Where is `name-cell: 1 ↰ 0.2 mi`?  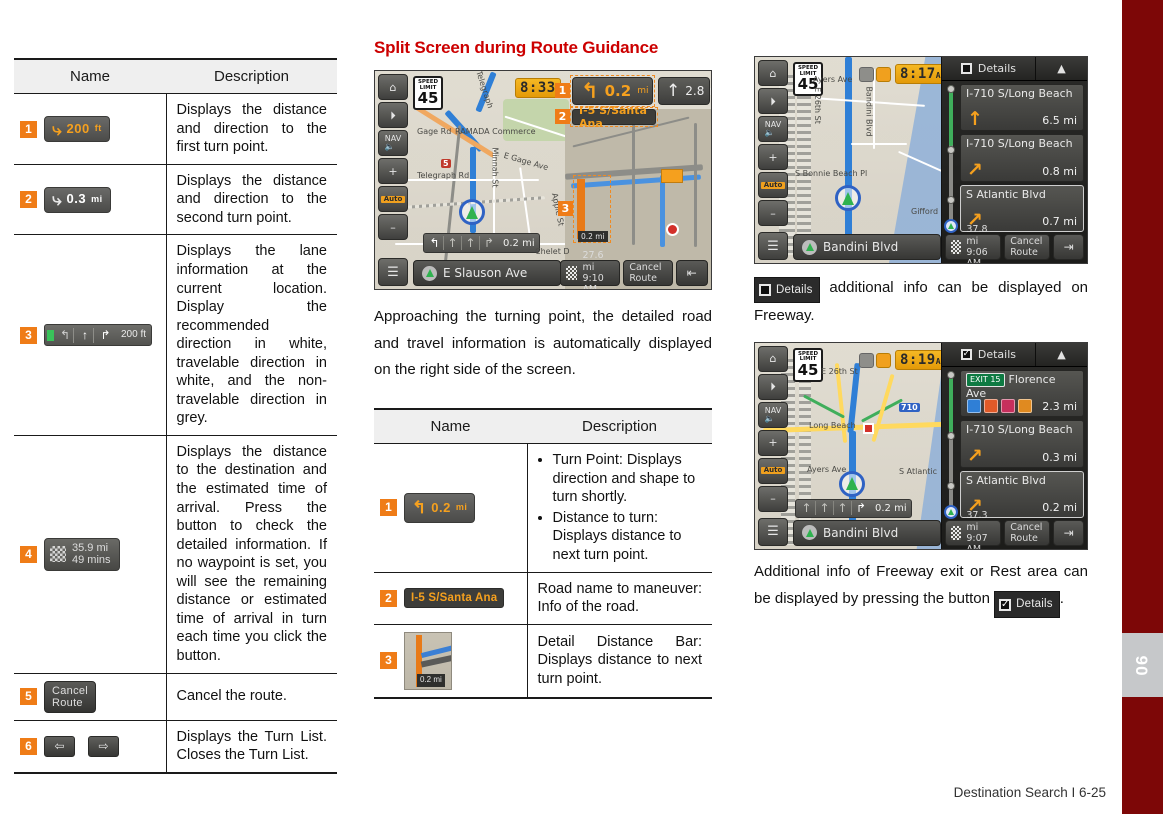
name-cell: 1 ↰ 0.2 mi is located at coordinates (451, 508).